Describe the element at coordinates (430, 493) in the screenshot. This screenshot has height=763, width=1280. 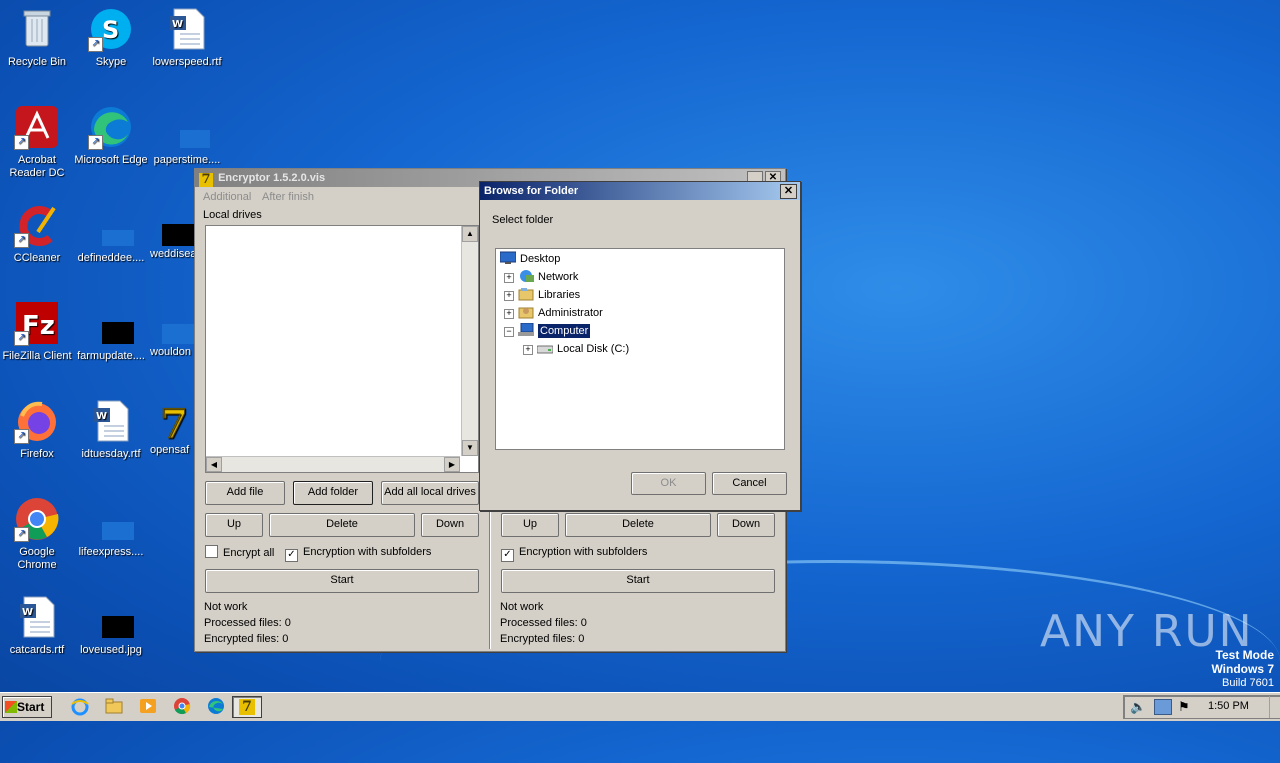
I see `add-all-local-drives-button: Add all local drives` at that location.